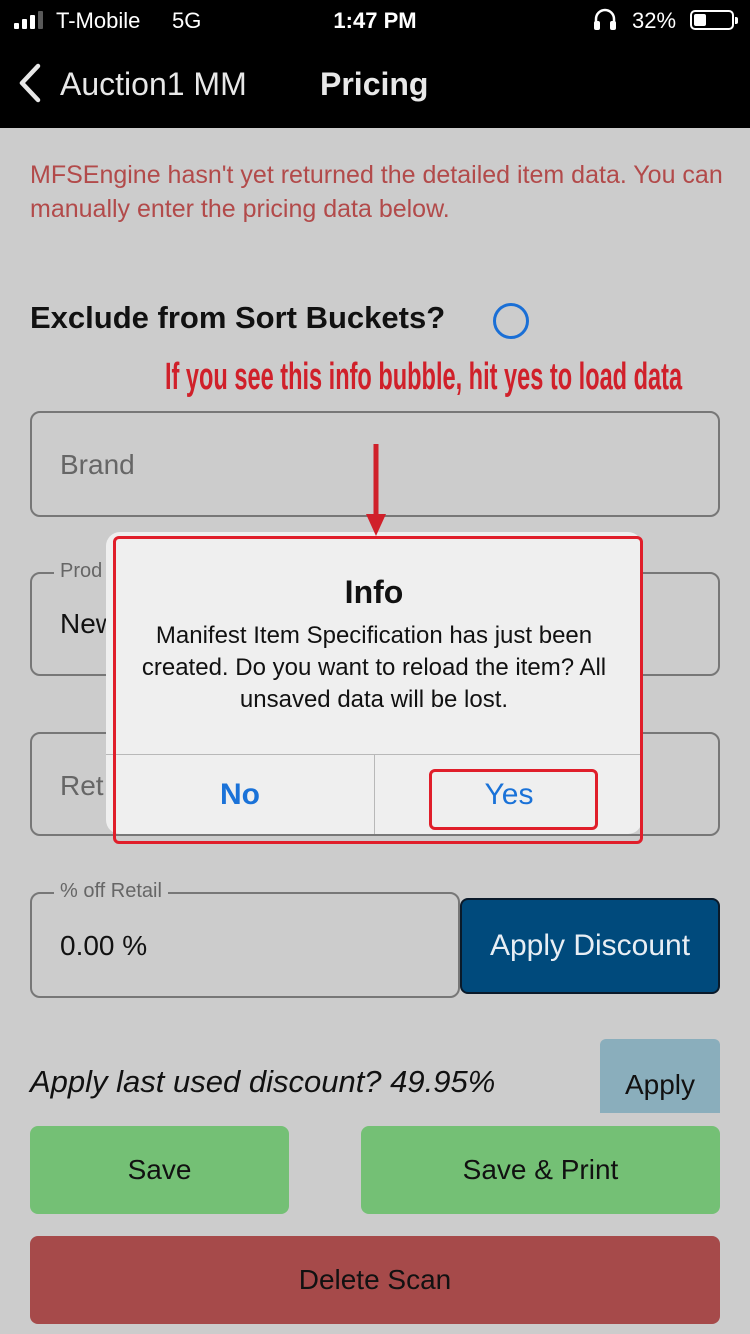 Image resolution: width=750 pixels, height=1334 pixels. I want to click on battery-icon, so click(714, 20).